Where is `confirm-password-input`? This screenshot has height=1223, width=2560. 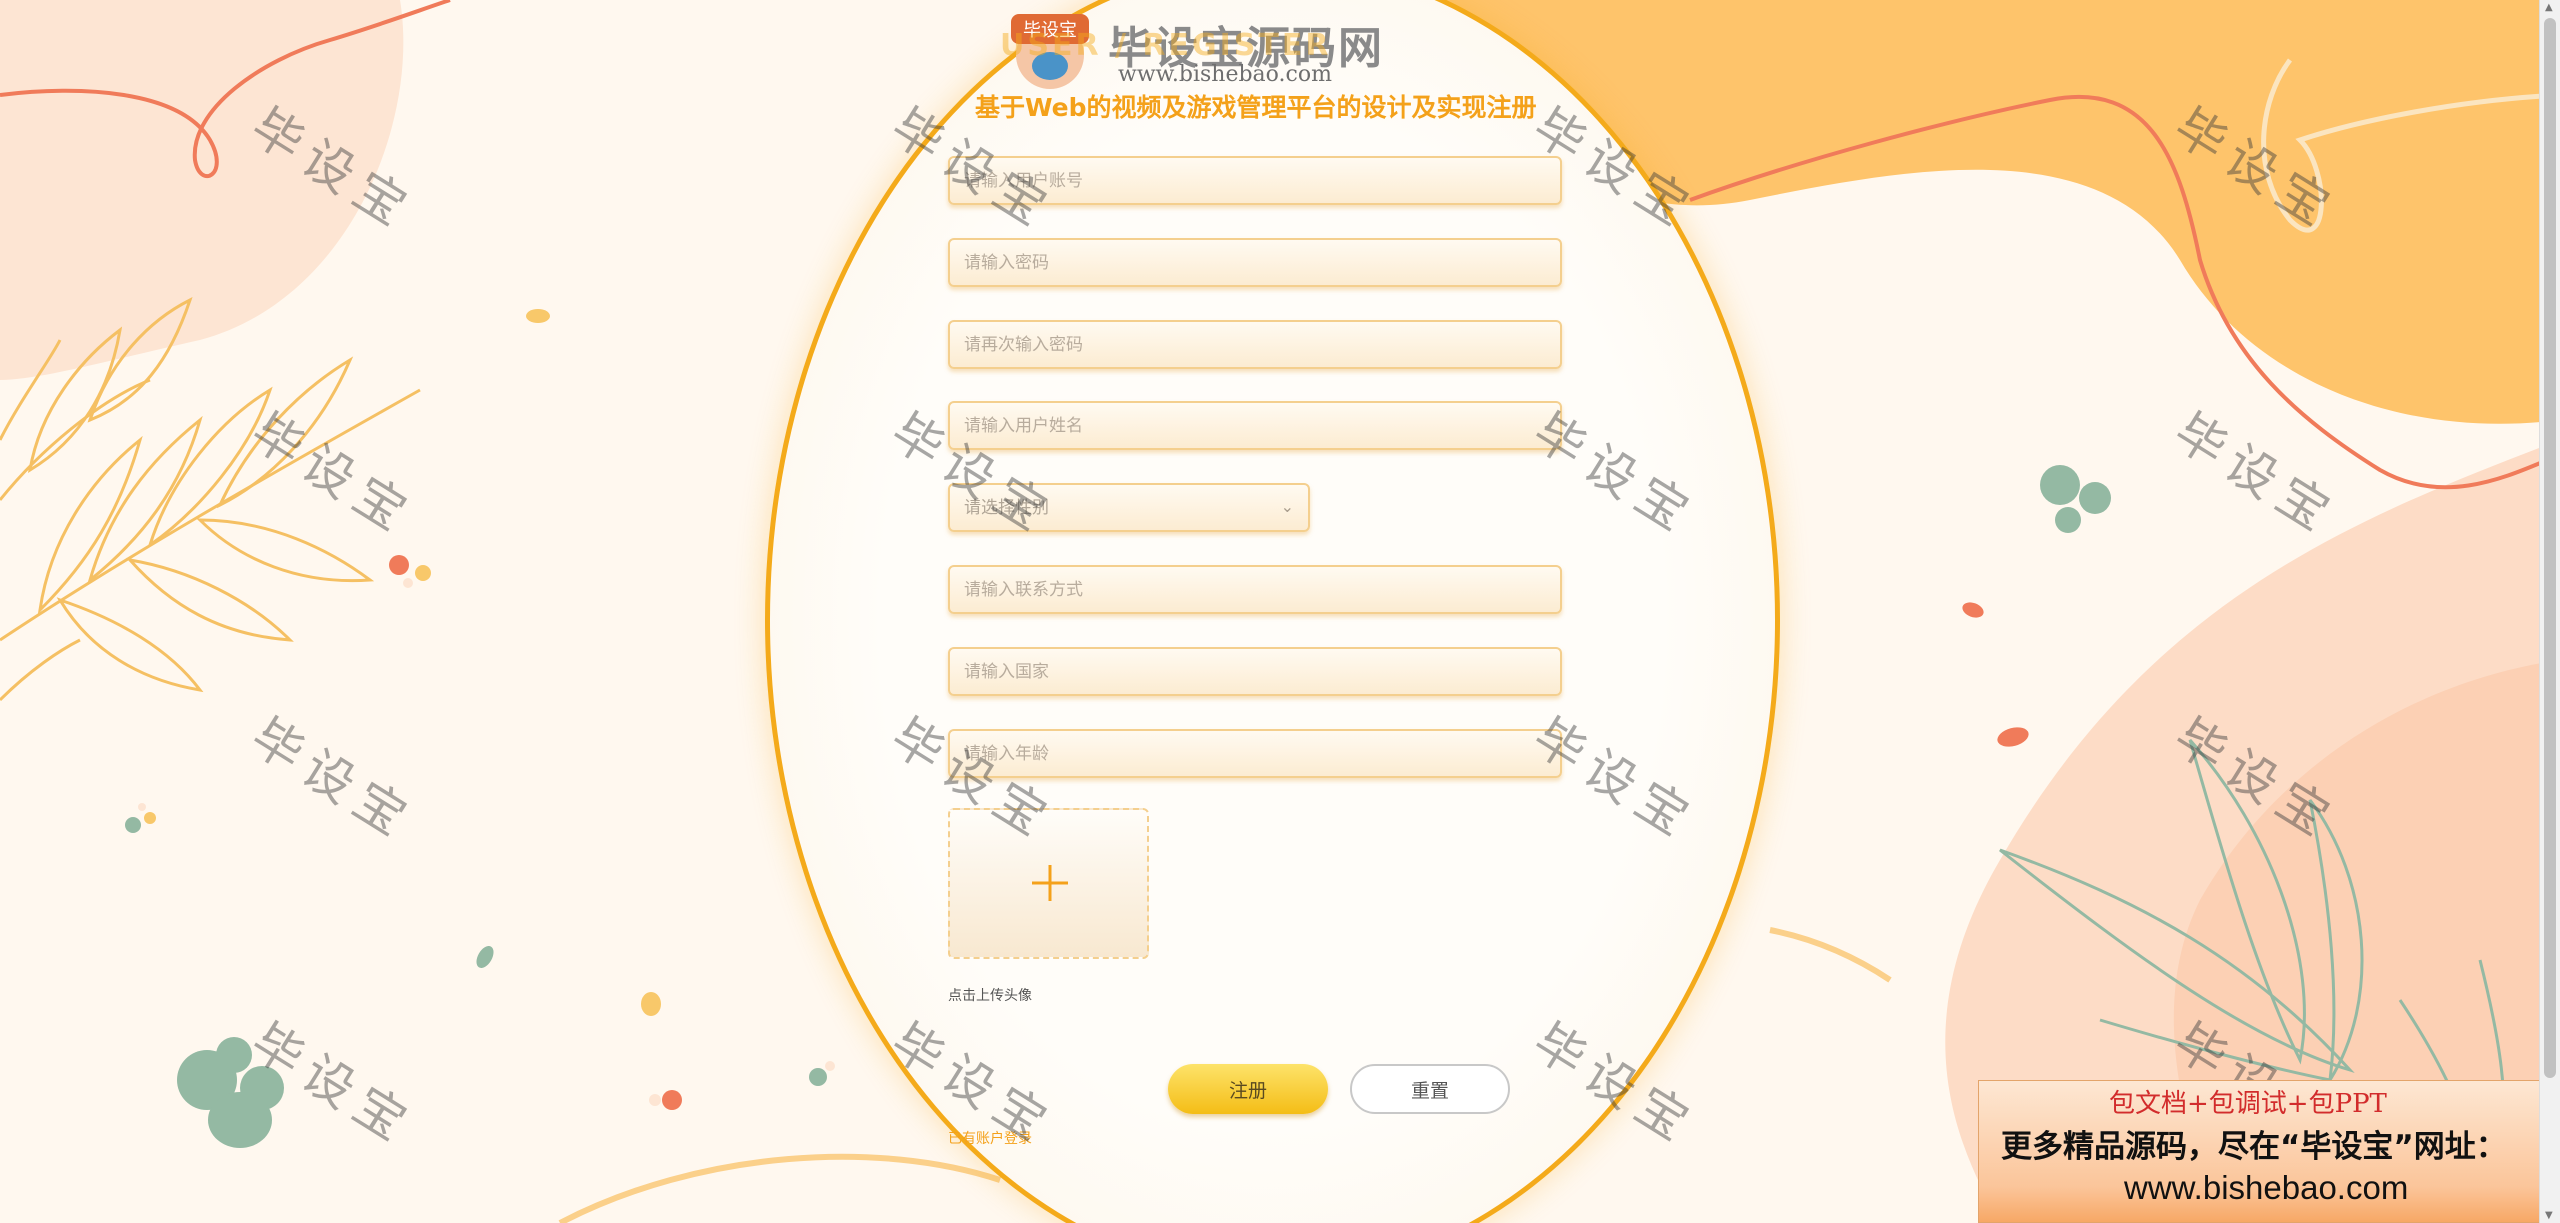
confirm-password-input is located at coordinates (1255, 344).